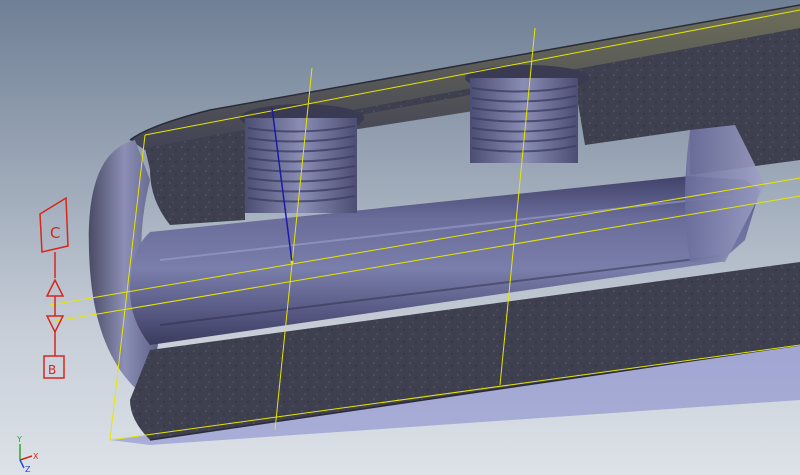 This screenshot has width=800, height=475. Describe the element at coordinates (302, 158) in the screenshot. I see `threaded-hole-left` at that location.